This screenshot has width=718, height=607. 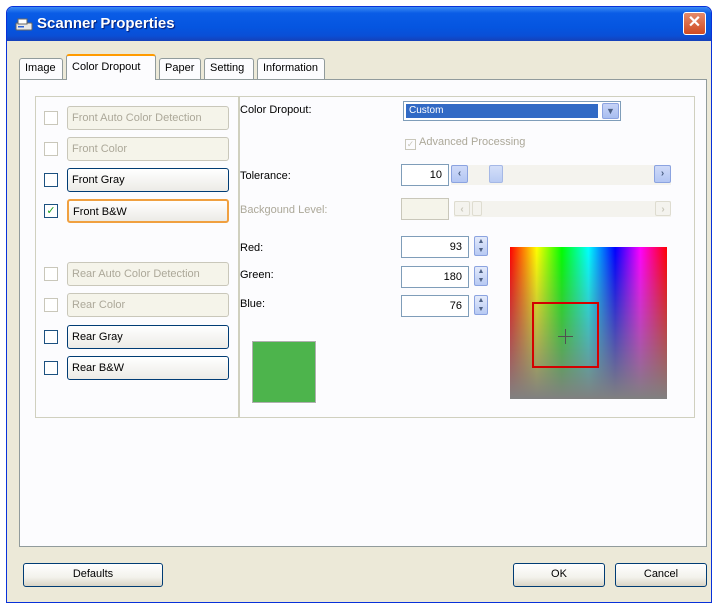 I want to click on green-spinner: ▲ ▼, so click(x=481, y=276).